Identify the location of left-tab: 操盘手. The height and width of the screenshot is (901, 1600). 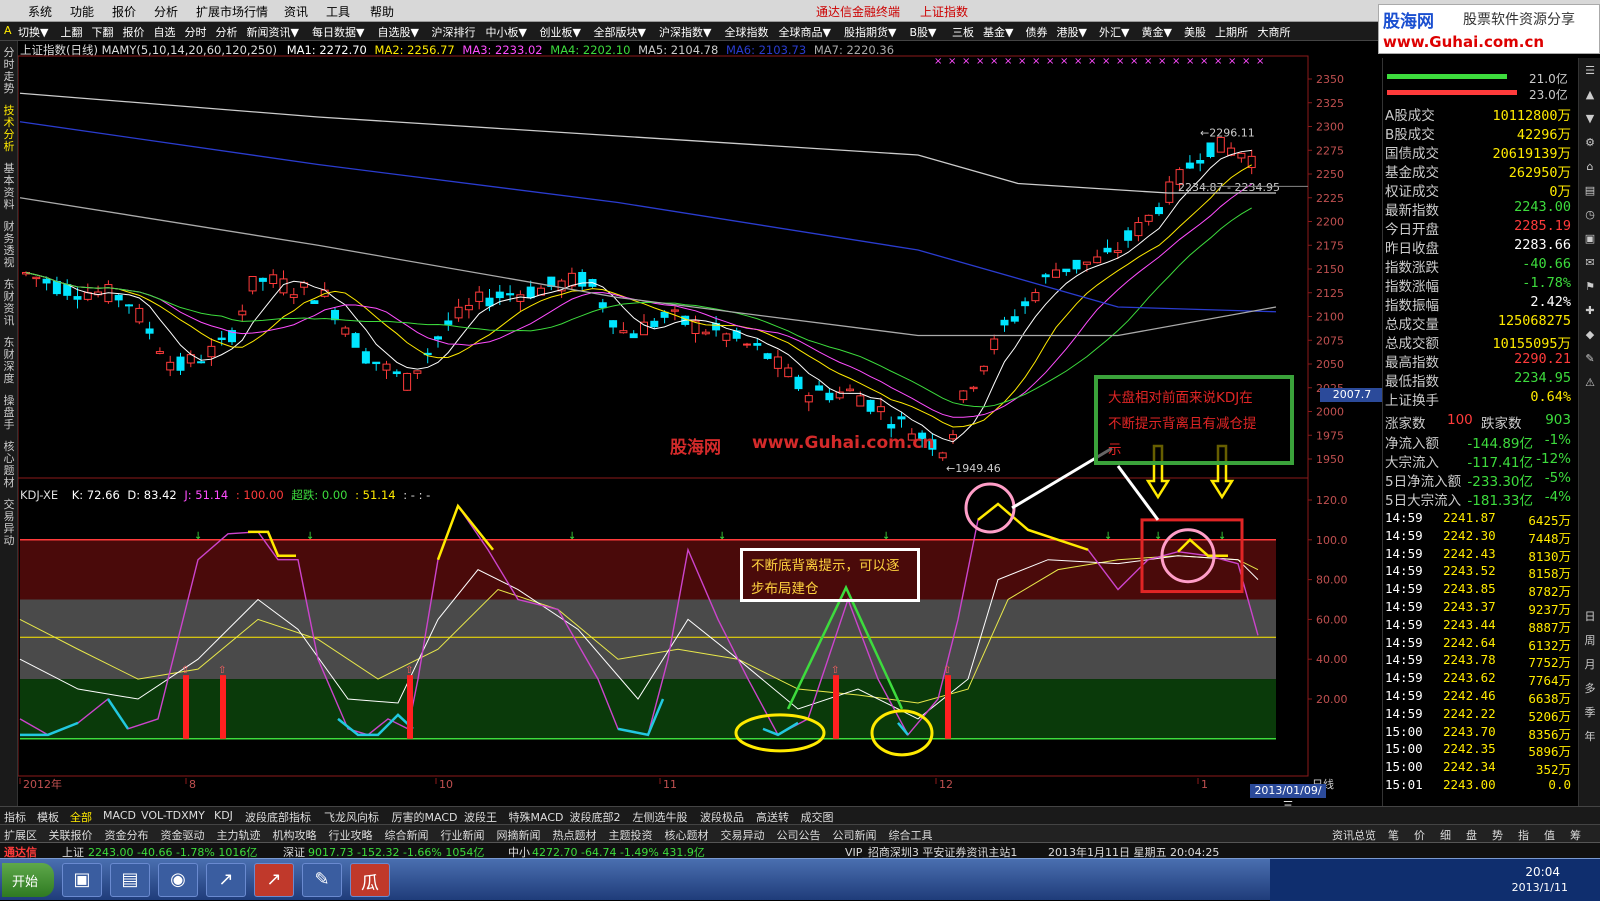
(9, 413).